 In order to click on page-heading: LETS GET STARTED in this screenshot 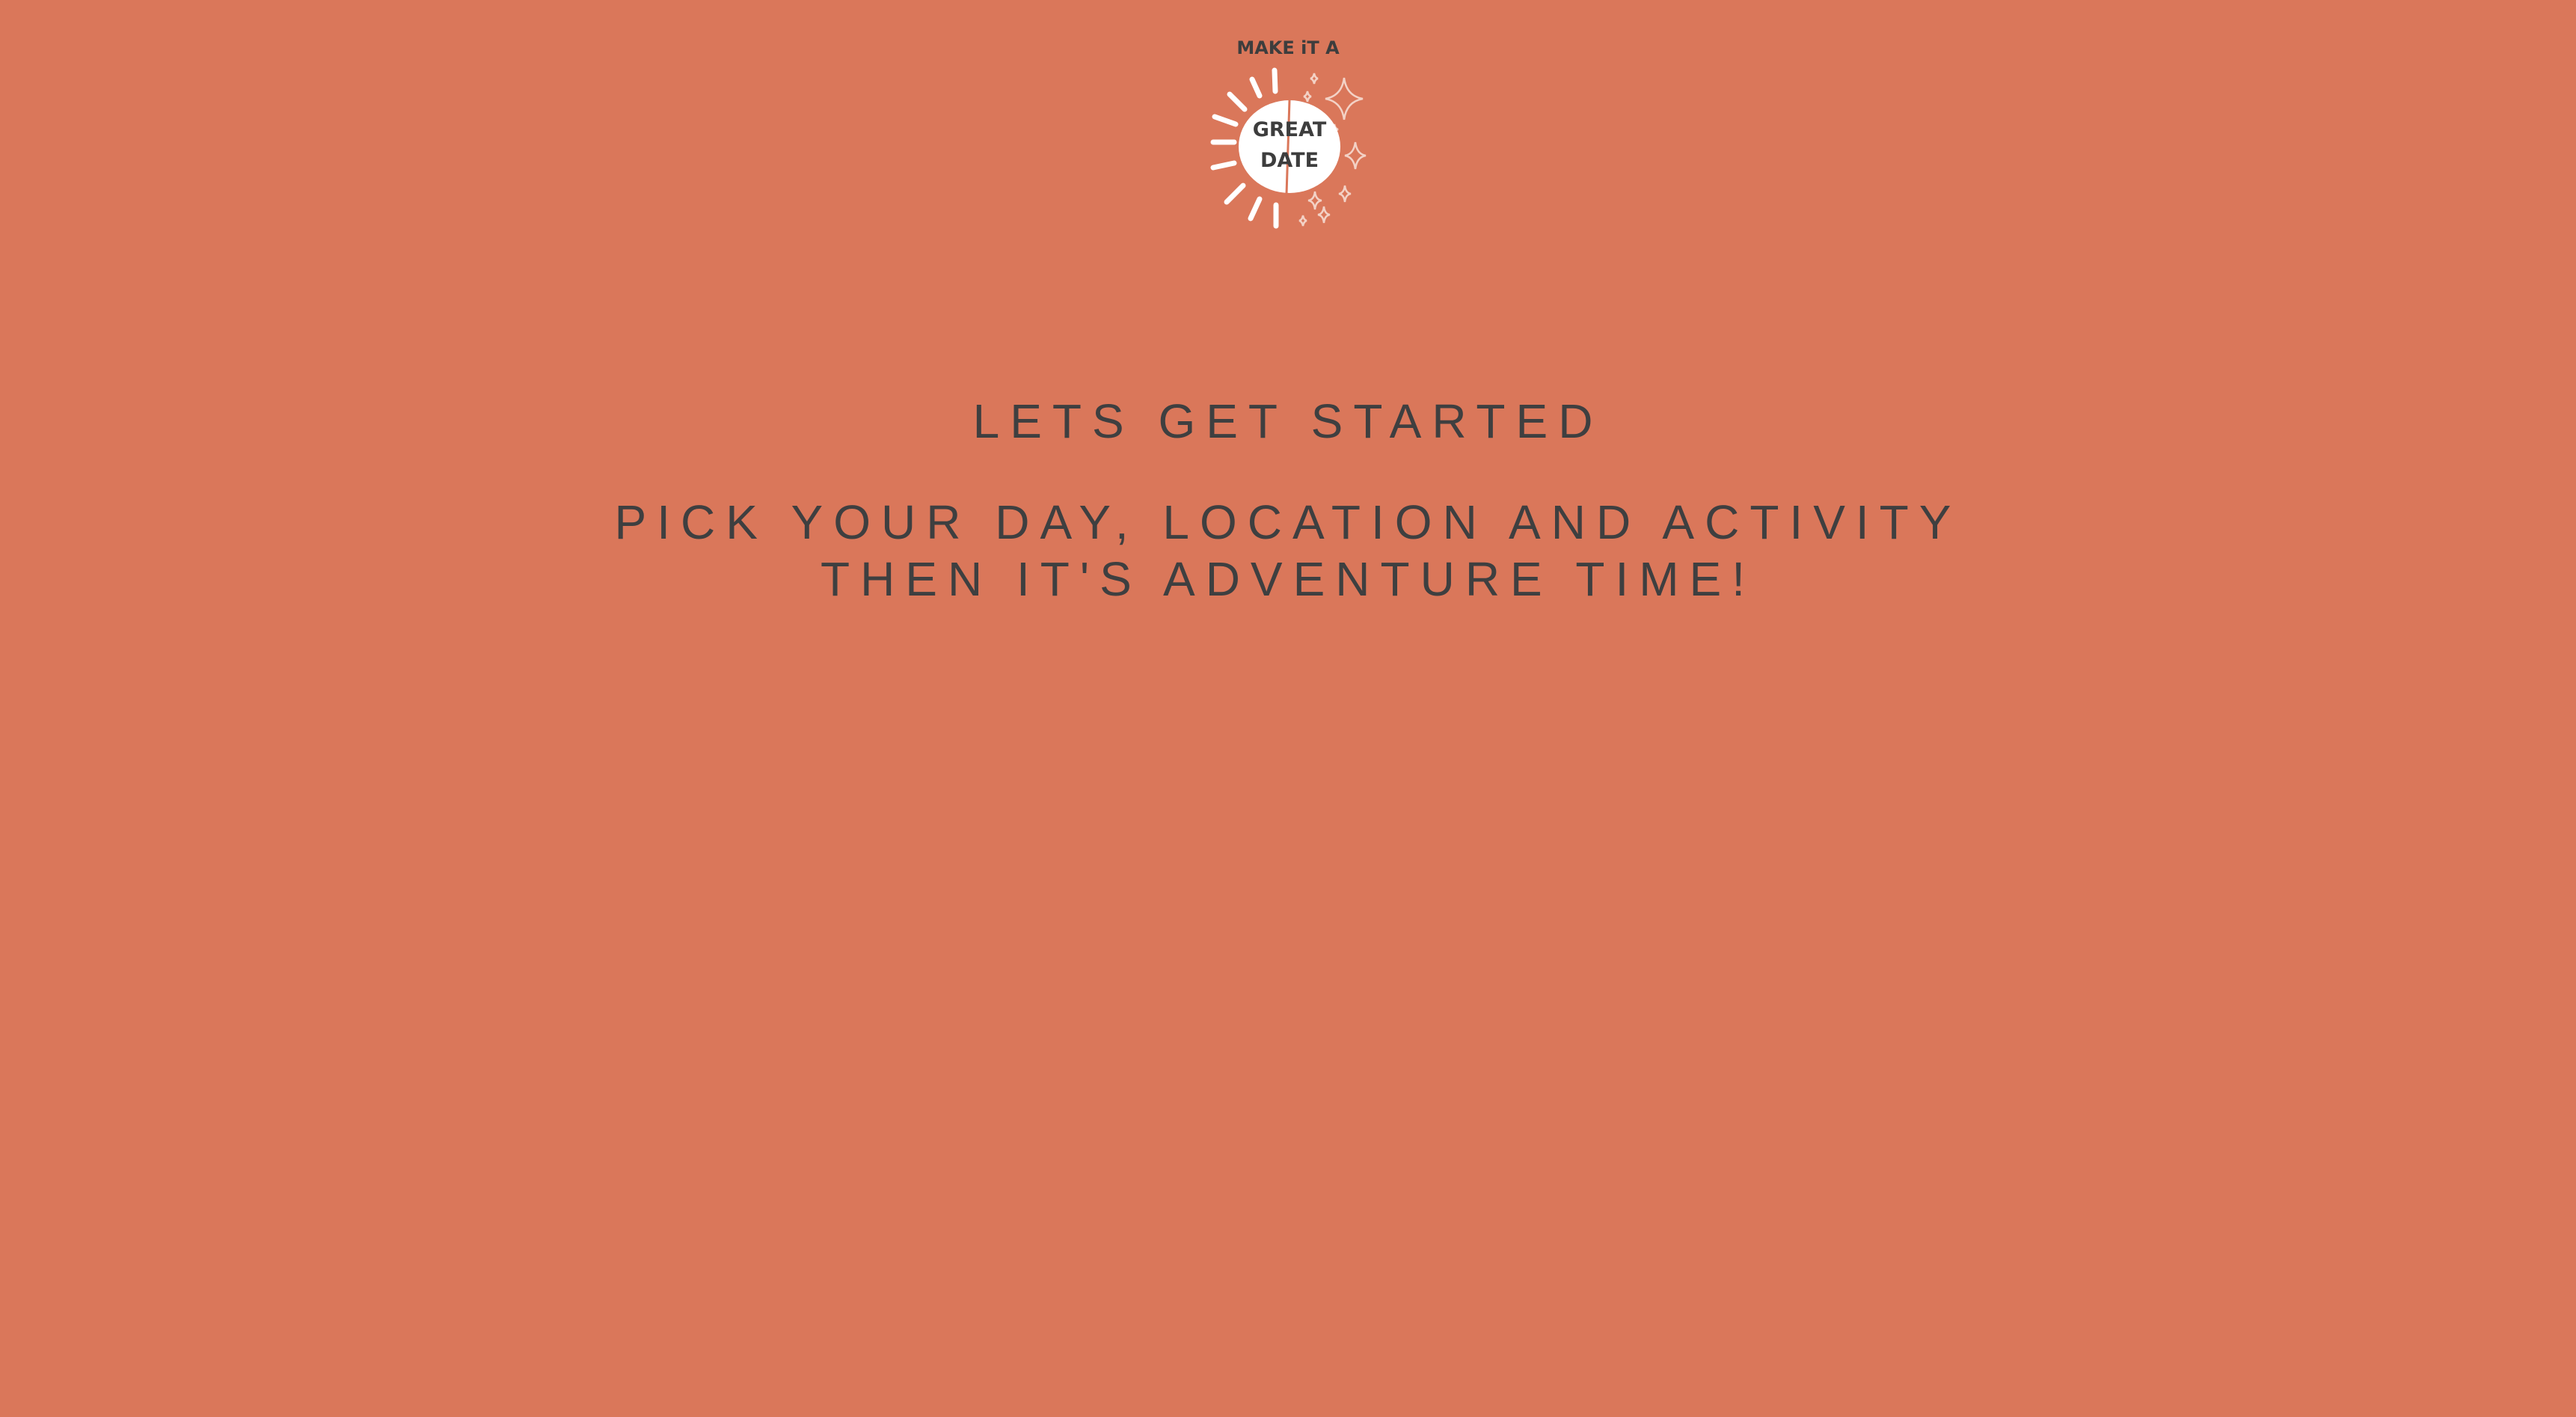, I will do `click(1288, 421)`.